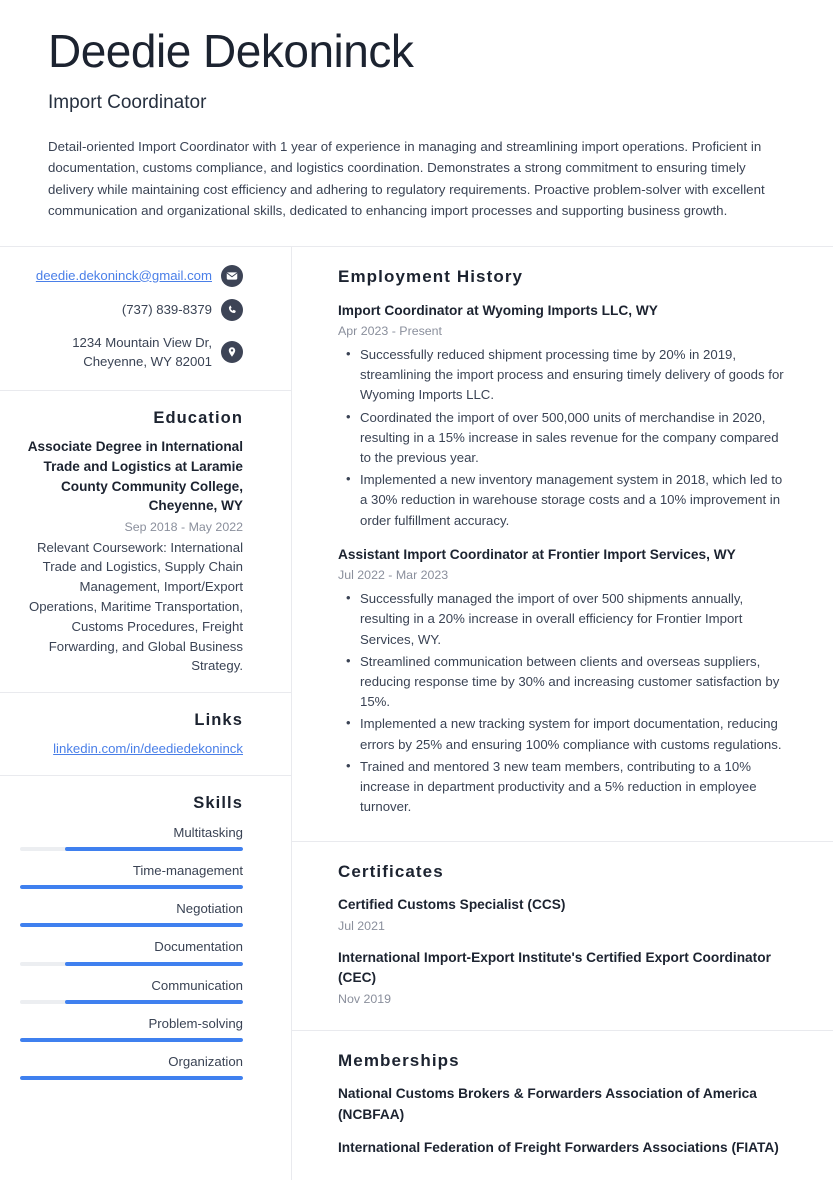  I want to click on skill-item: Time-management, so click(131, 875).